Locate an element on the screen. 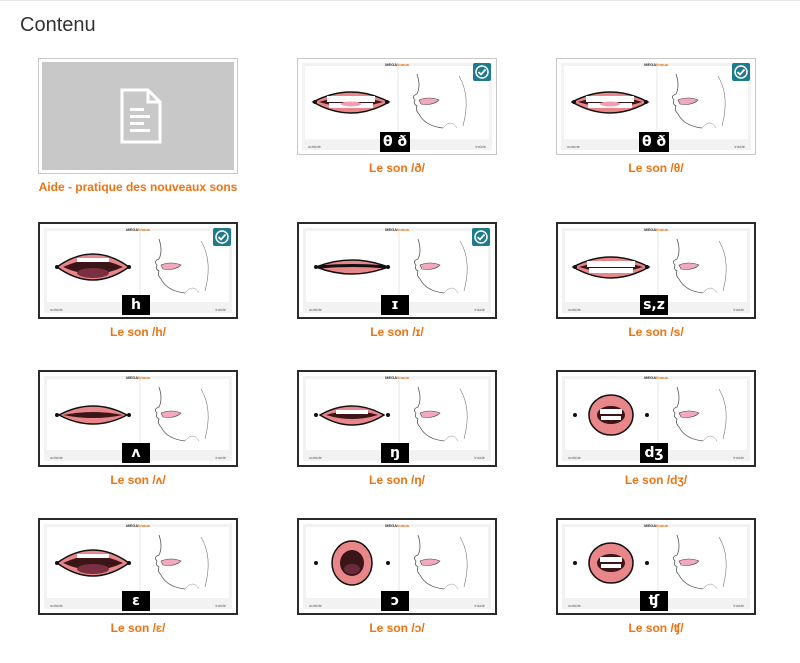  sound-thumbnail: MEGAlingua outside inside h is located at coordinates (138, 270).